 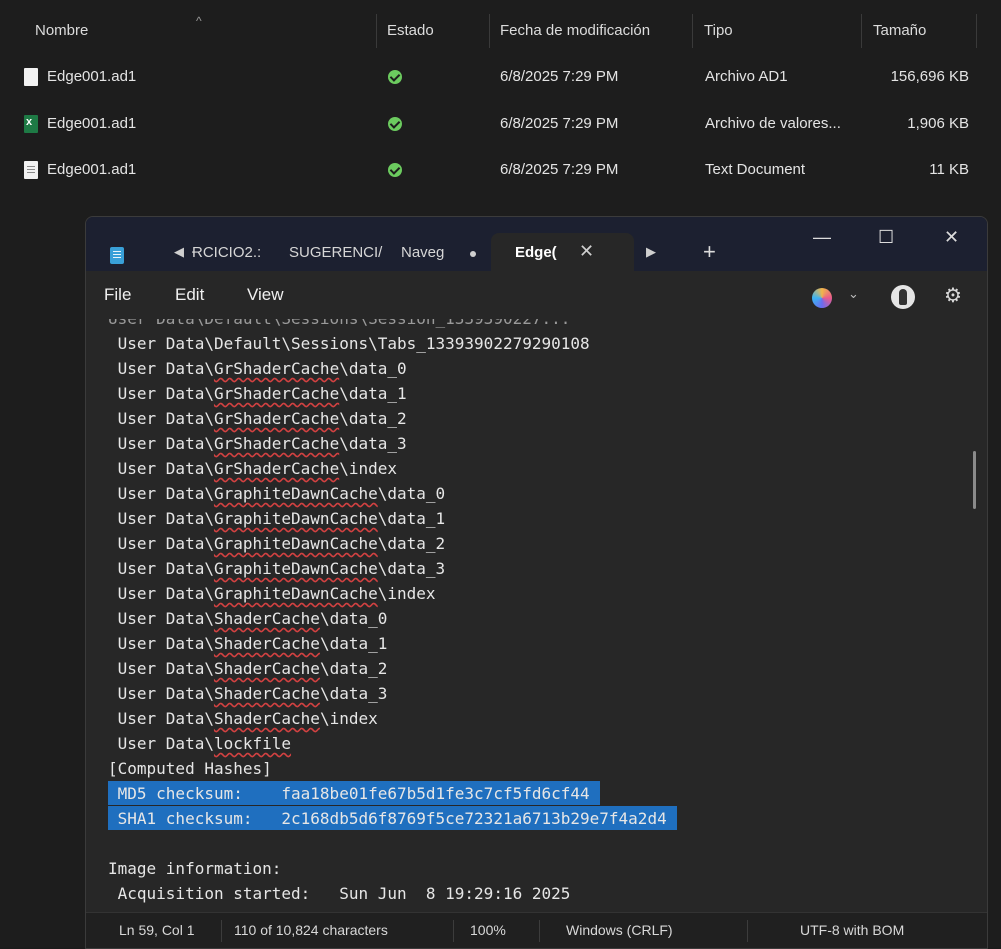 I want to click on zoom-level: 100%, so click(x=488, y=930).